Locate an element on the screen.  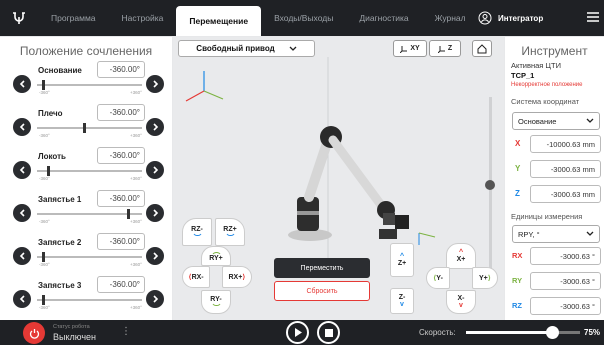
tab-diagnostics: Диагностика is located at coordinates (383, 18).